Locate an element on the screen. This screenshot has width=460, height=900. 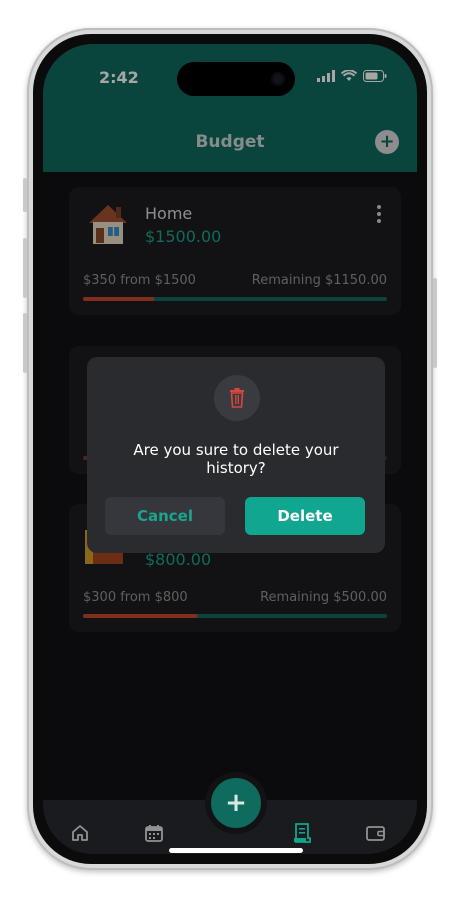
trash-icon-container is located at coordinates (237, 398).